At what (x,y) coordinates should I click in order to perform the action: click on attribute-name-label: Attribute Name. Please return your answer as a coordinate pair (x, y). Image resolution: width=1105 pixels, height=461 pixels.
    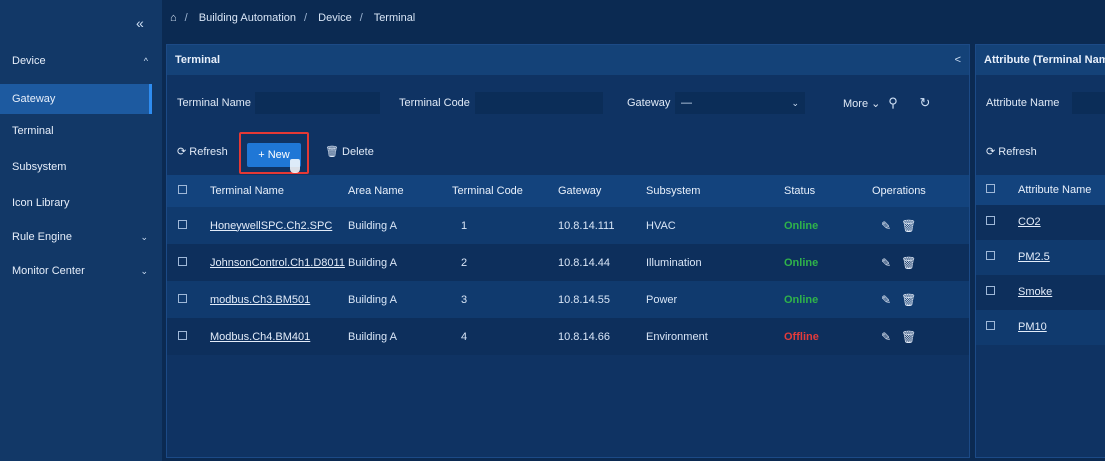
    Looking at the image, I should click on (1023, 103).